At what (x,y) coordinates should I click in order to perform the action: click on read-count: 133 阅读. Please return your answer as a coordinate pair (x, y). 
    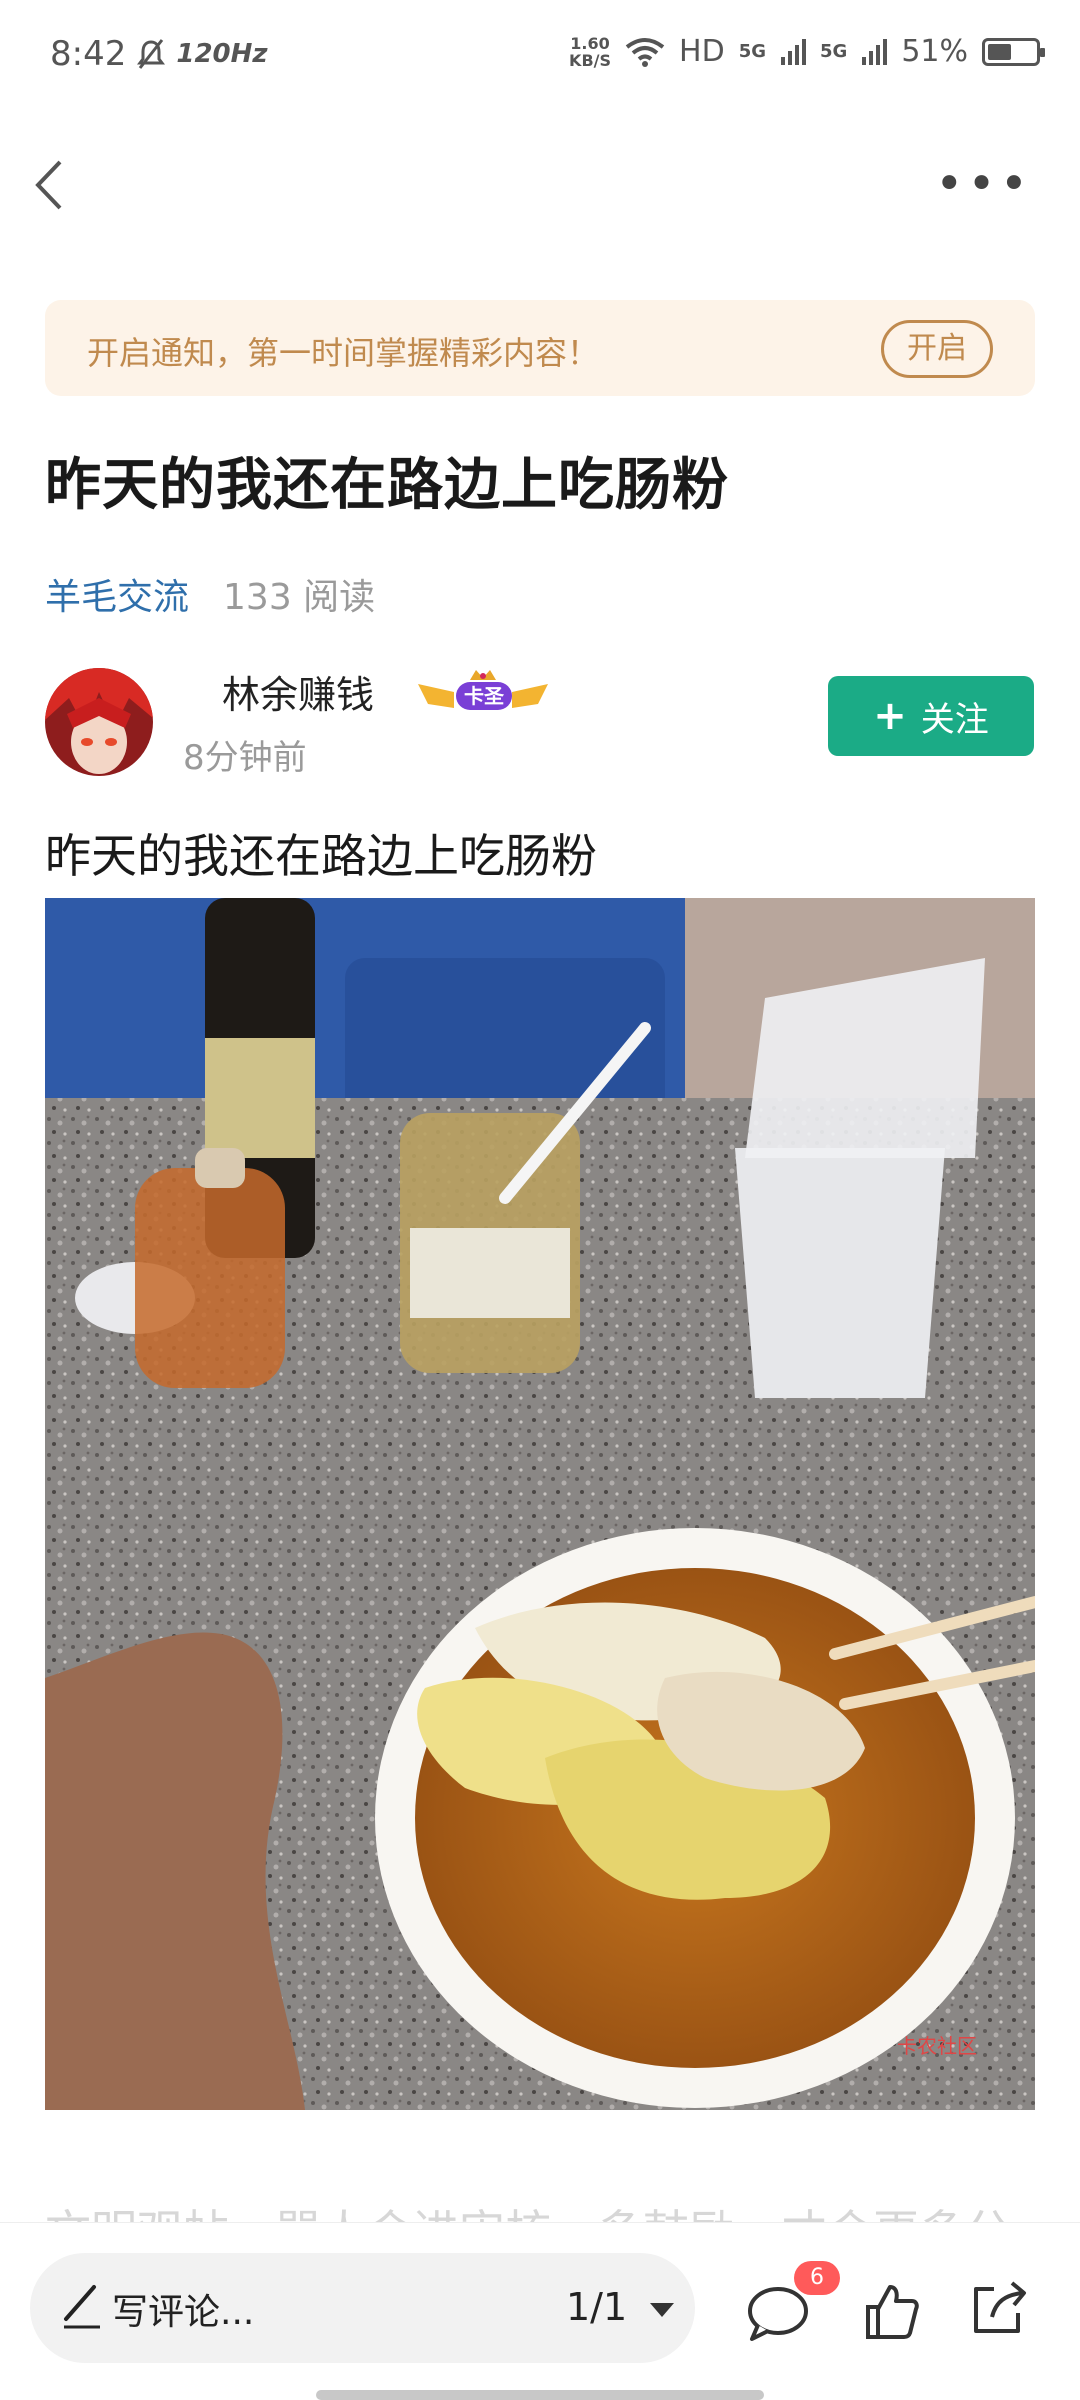
    Looking at the image, I should click on (299, 597).